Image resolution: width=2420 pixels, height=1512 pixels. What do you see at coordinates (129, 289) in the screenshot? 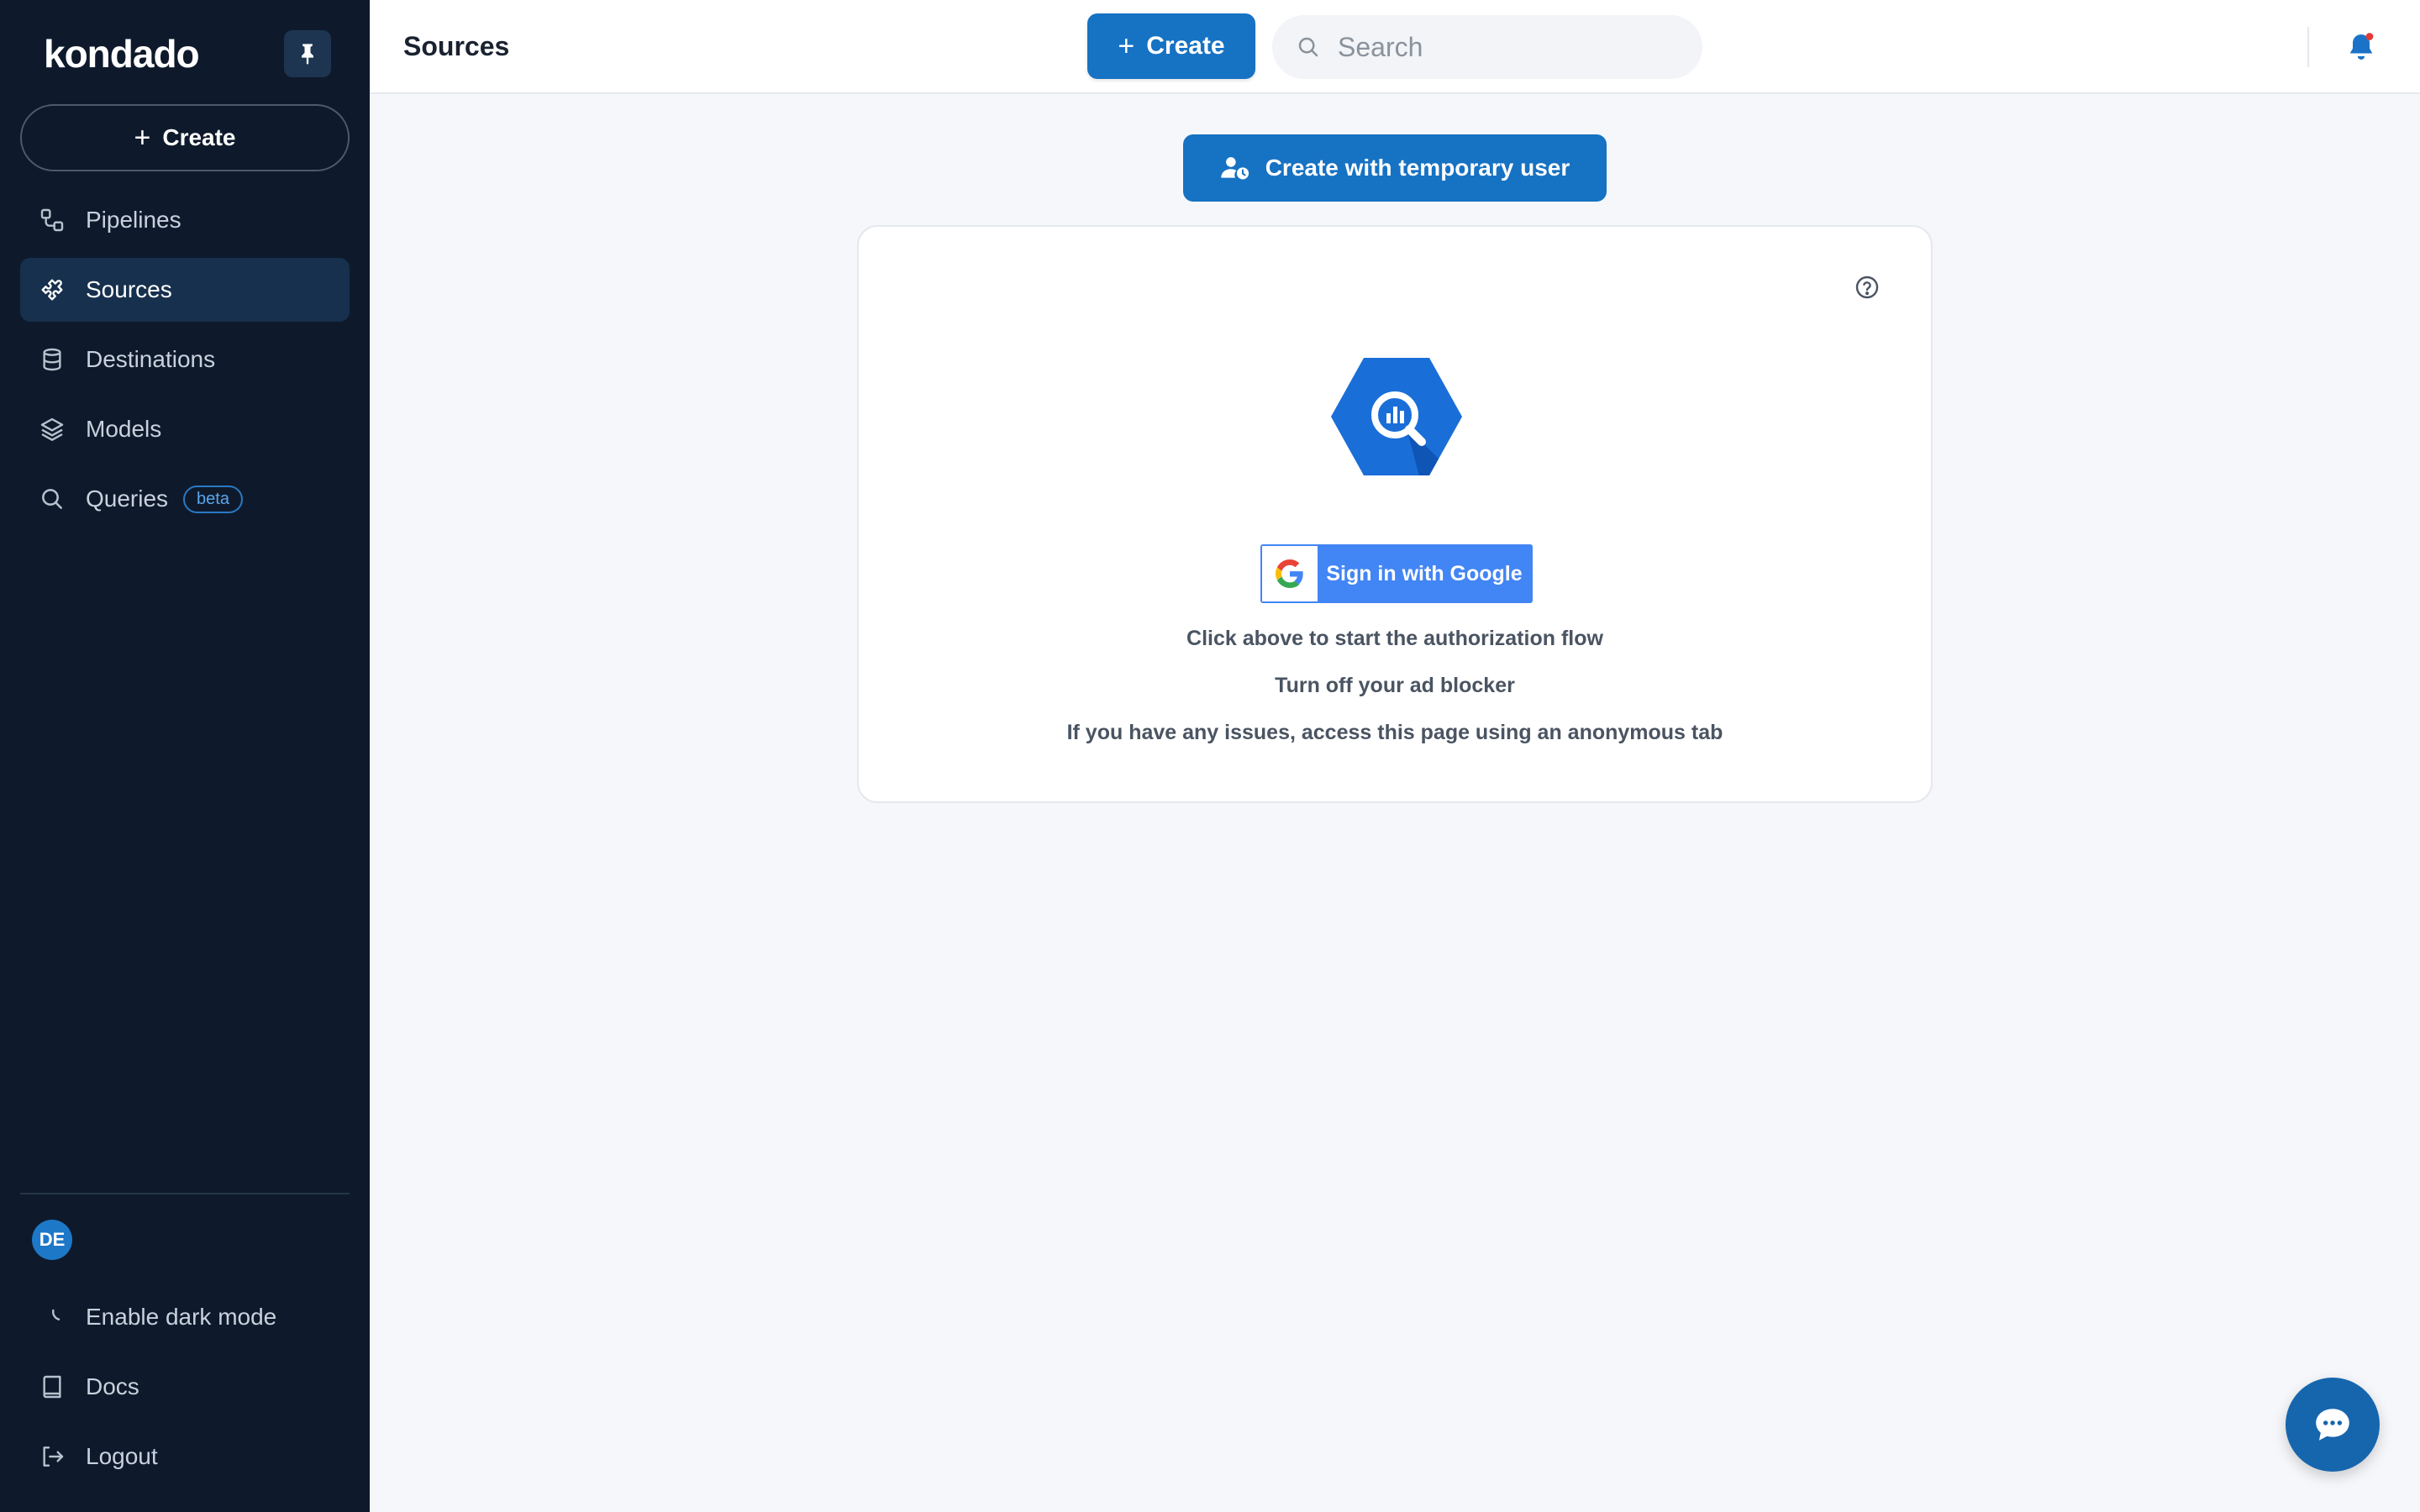
I see `sidebar-item-label: Sources` at bounding box center [129, 289].